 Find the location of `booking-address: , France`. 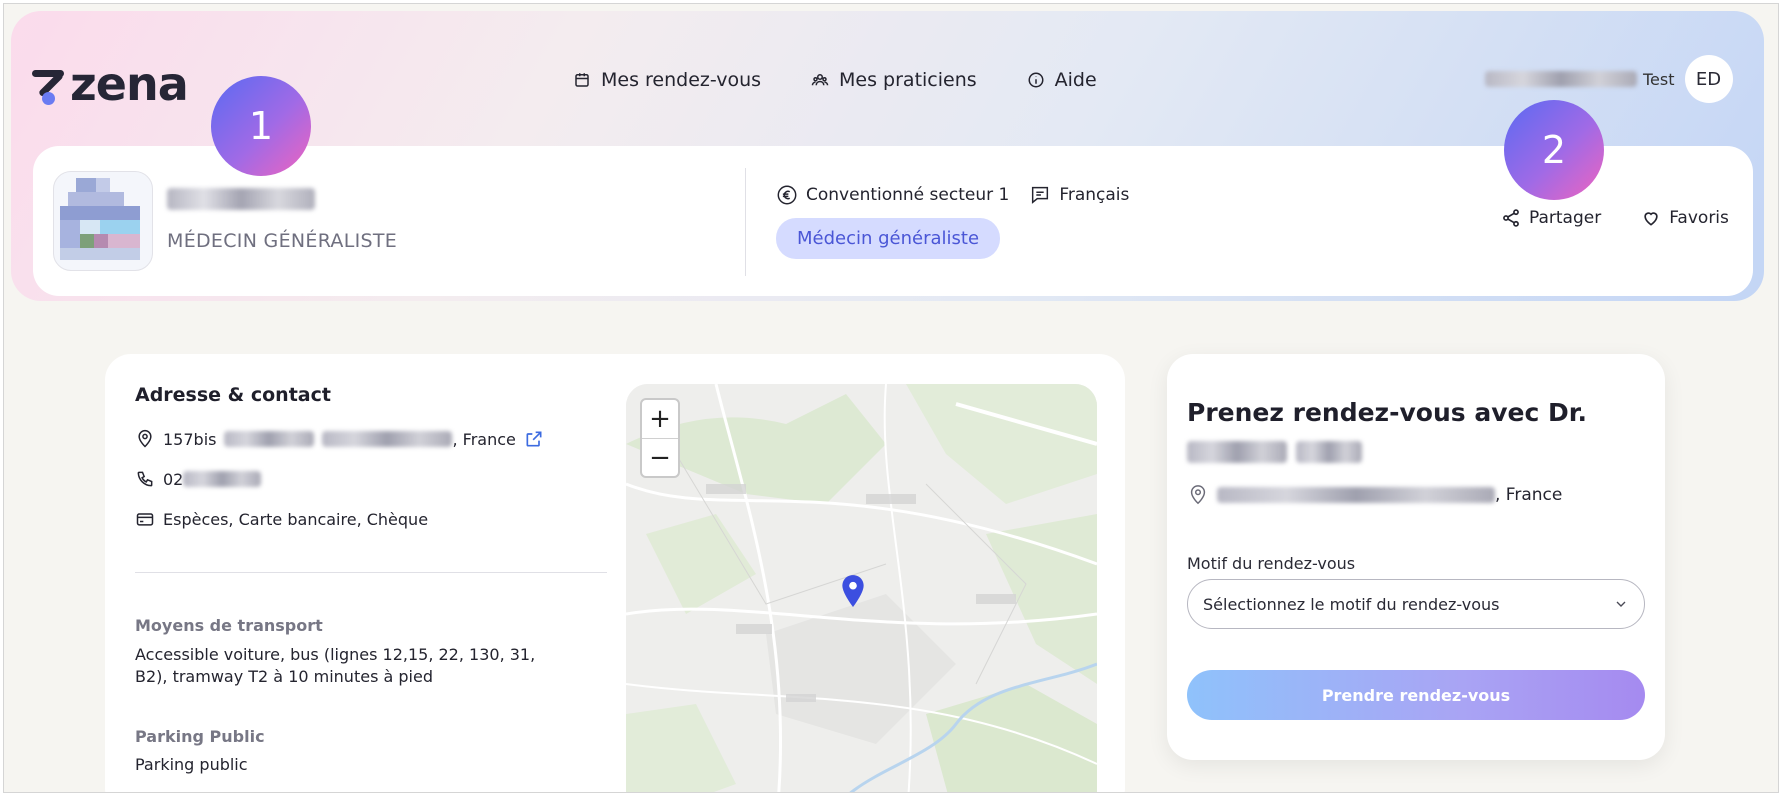

booking-address: , France is located at coordinates (1374, 495).